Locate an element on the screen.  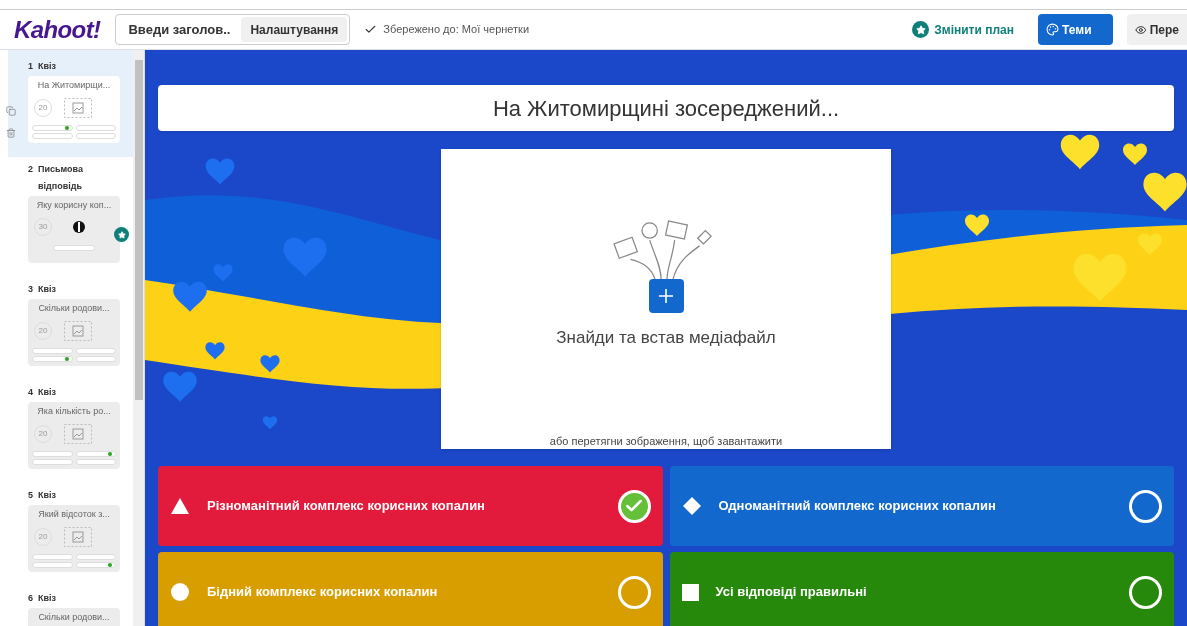
triangle-icon is located at coordinates (180, 506).